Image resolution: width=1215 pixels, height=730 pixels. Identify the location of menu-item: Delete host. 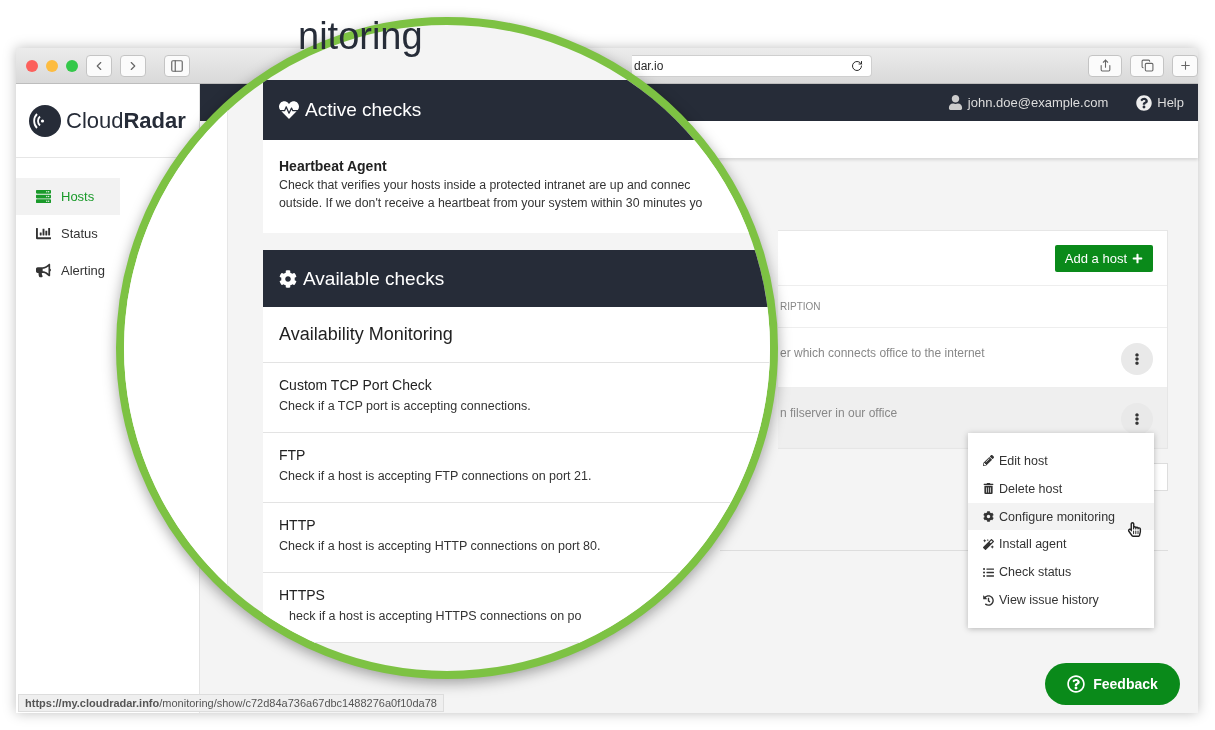
(1061, 488).